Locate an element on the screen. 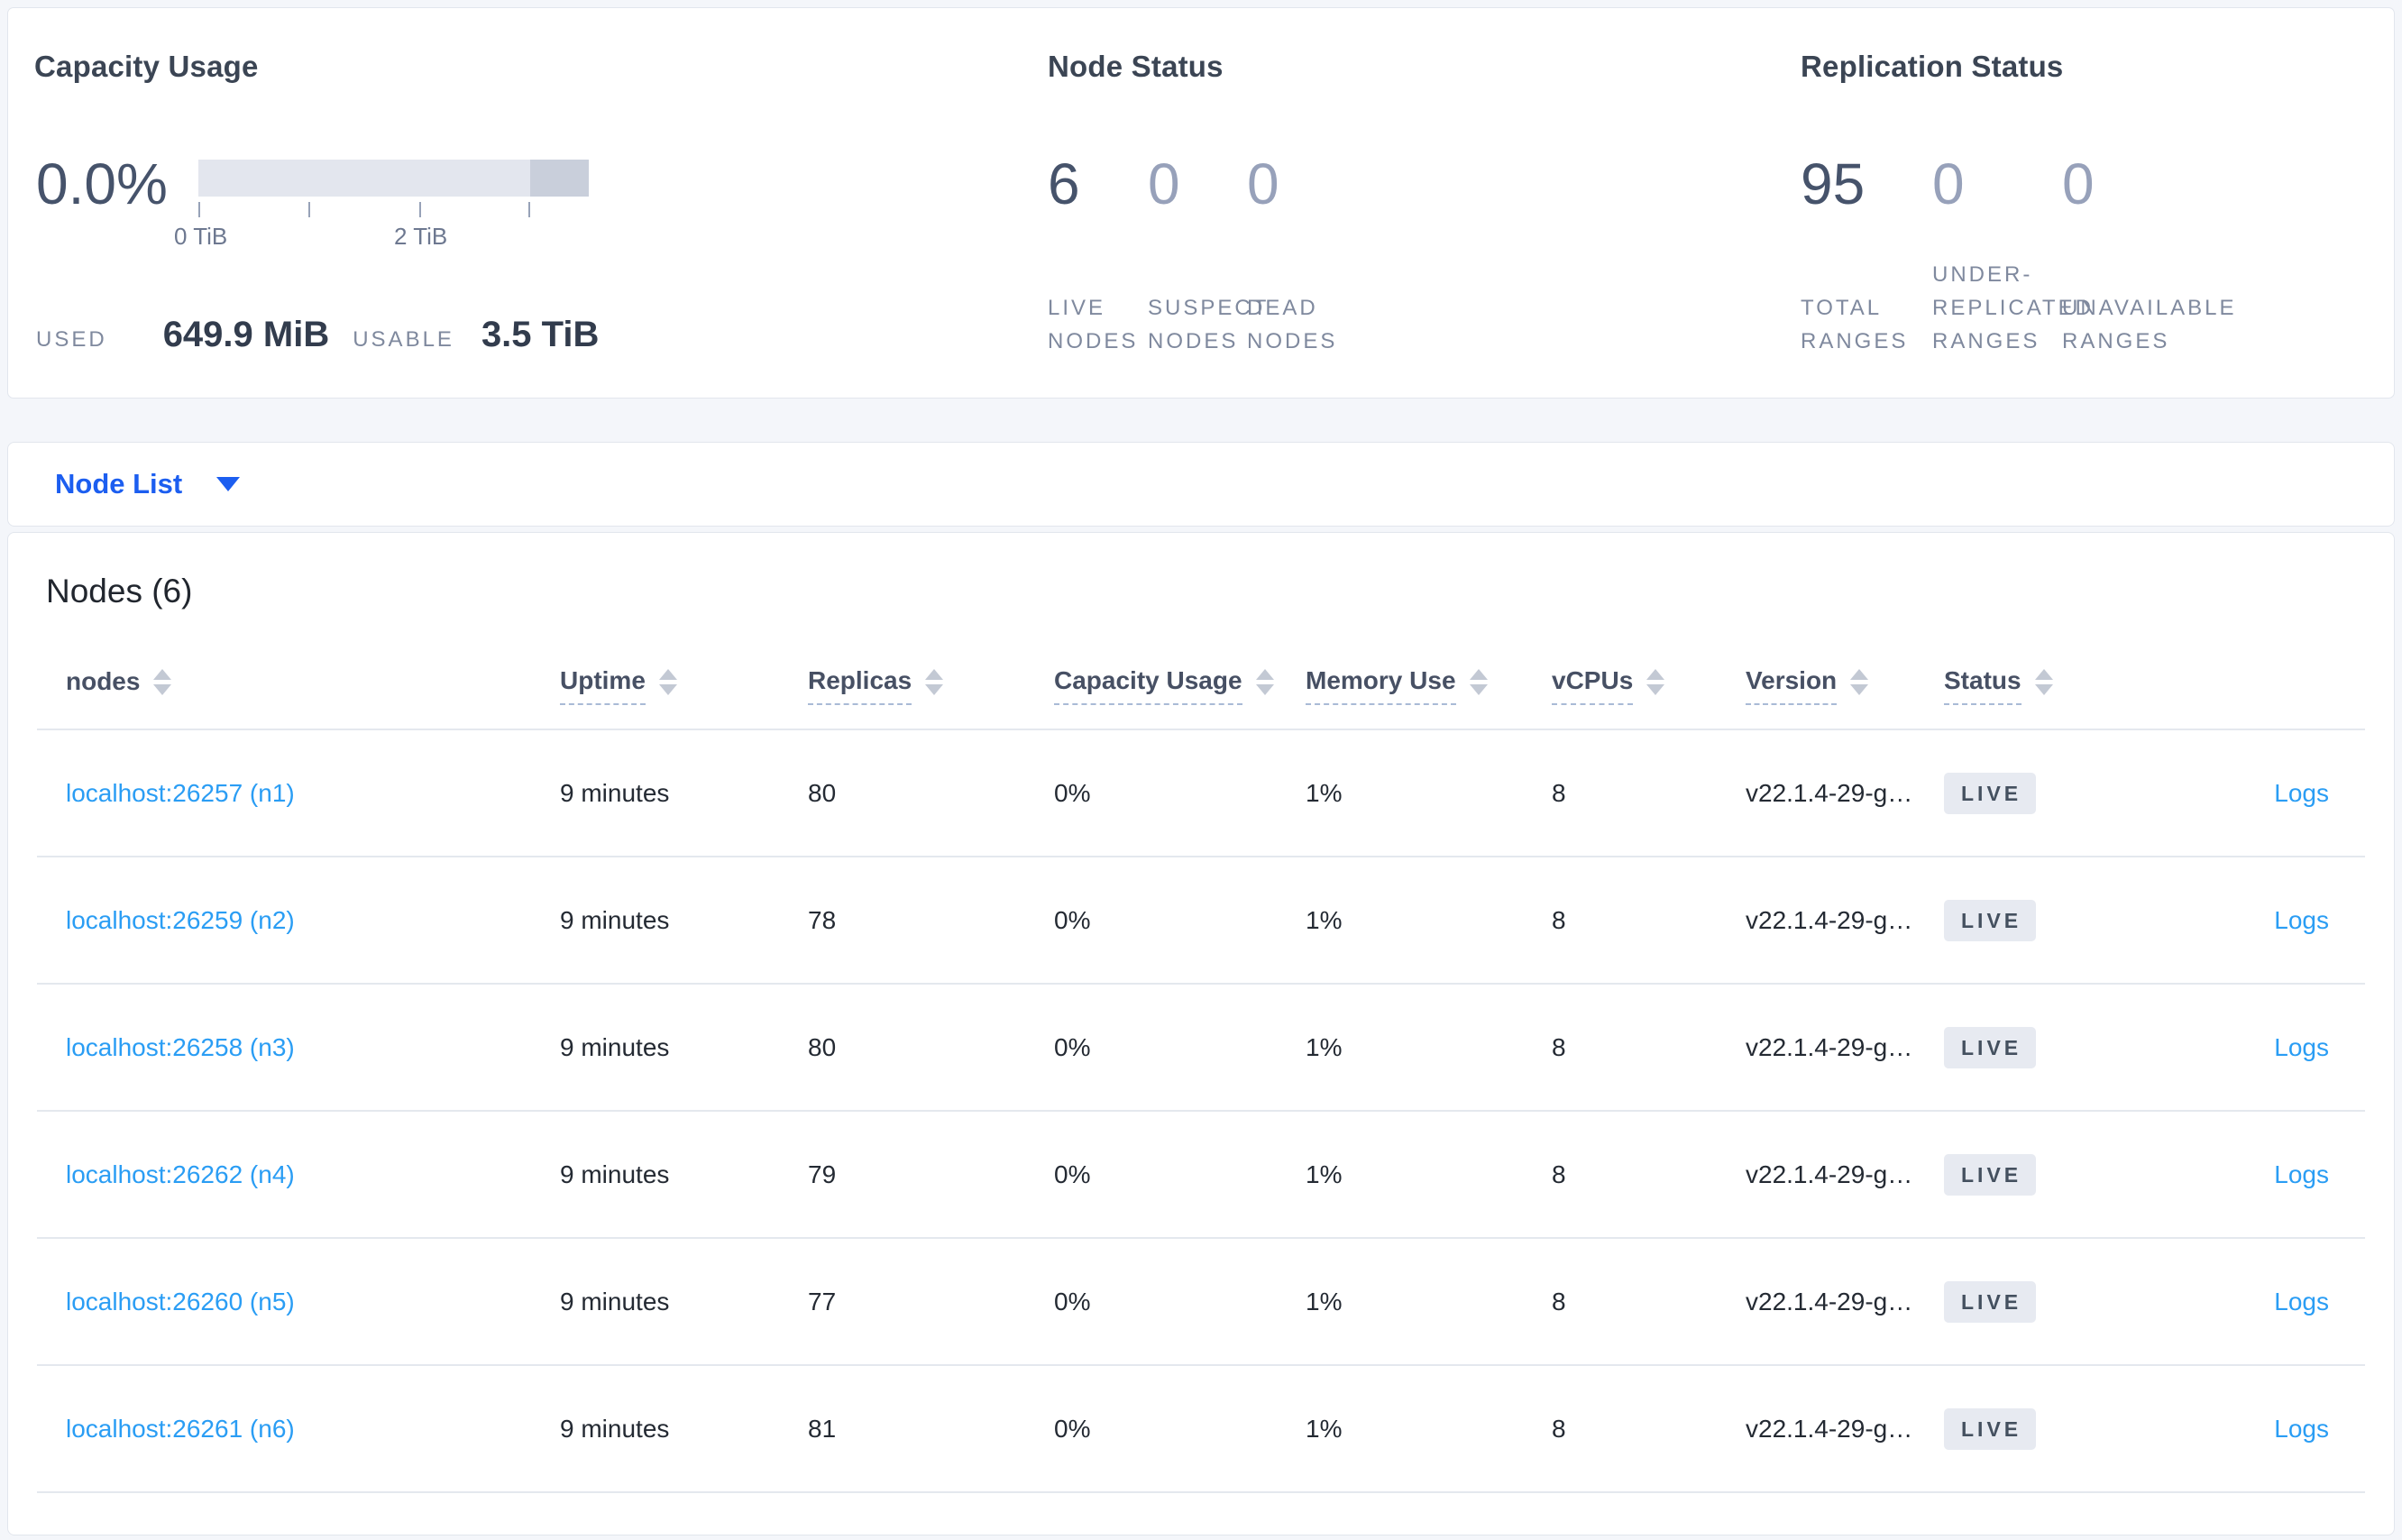 The height and width of the screenshot is (1540, 2402). usable-value: 3.5 TiB is located at coordinates (540, 334).